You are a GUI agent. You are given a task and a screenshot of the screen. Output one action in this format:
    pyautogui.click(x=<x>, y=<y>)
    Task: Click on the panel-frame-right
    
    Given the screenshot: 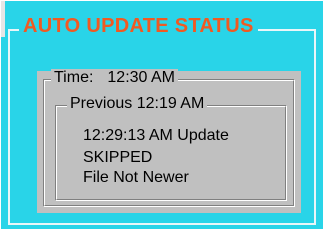 What is the action you would take?
    pyautogui.click(x=315, y=127)
    